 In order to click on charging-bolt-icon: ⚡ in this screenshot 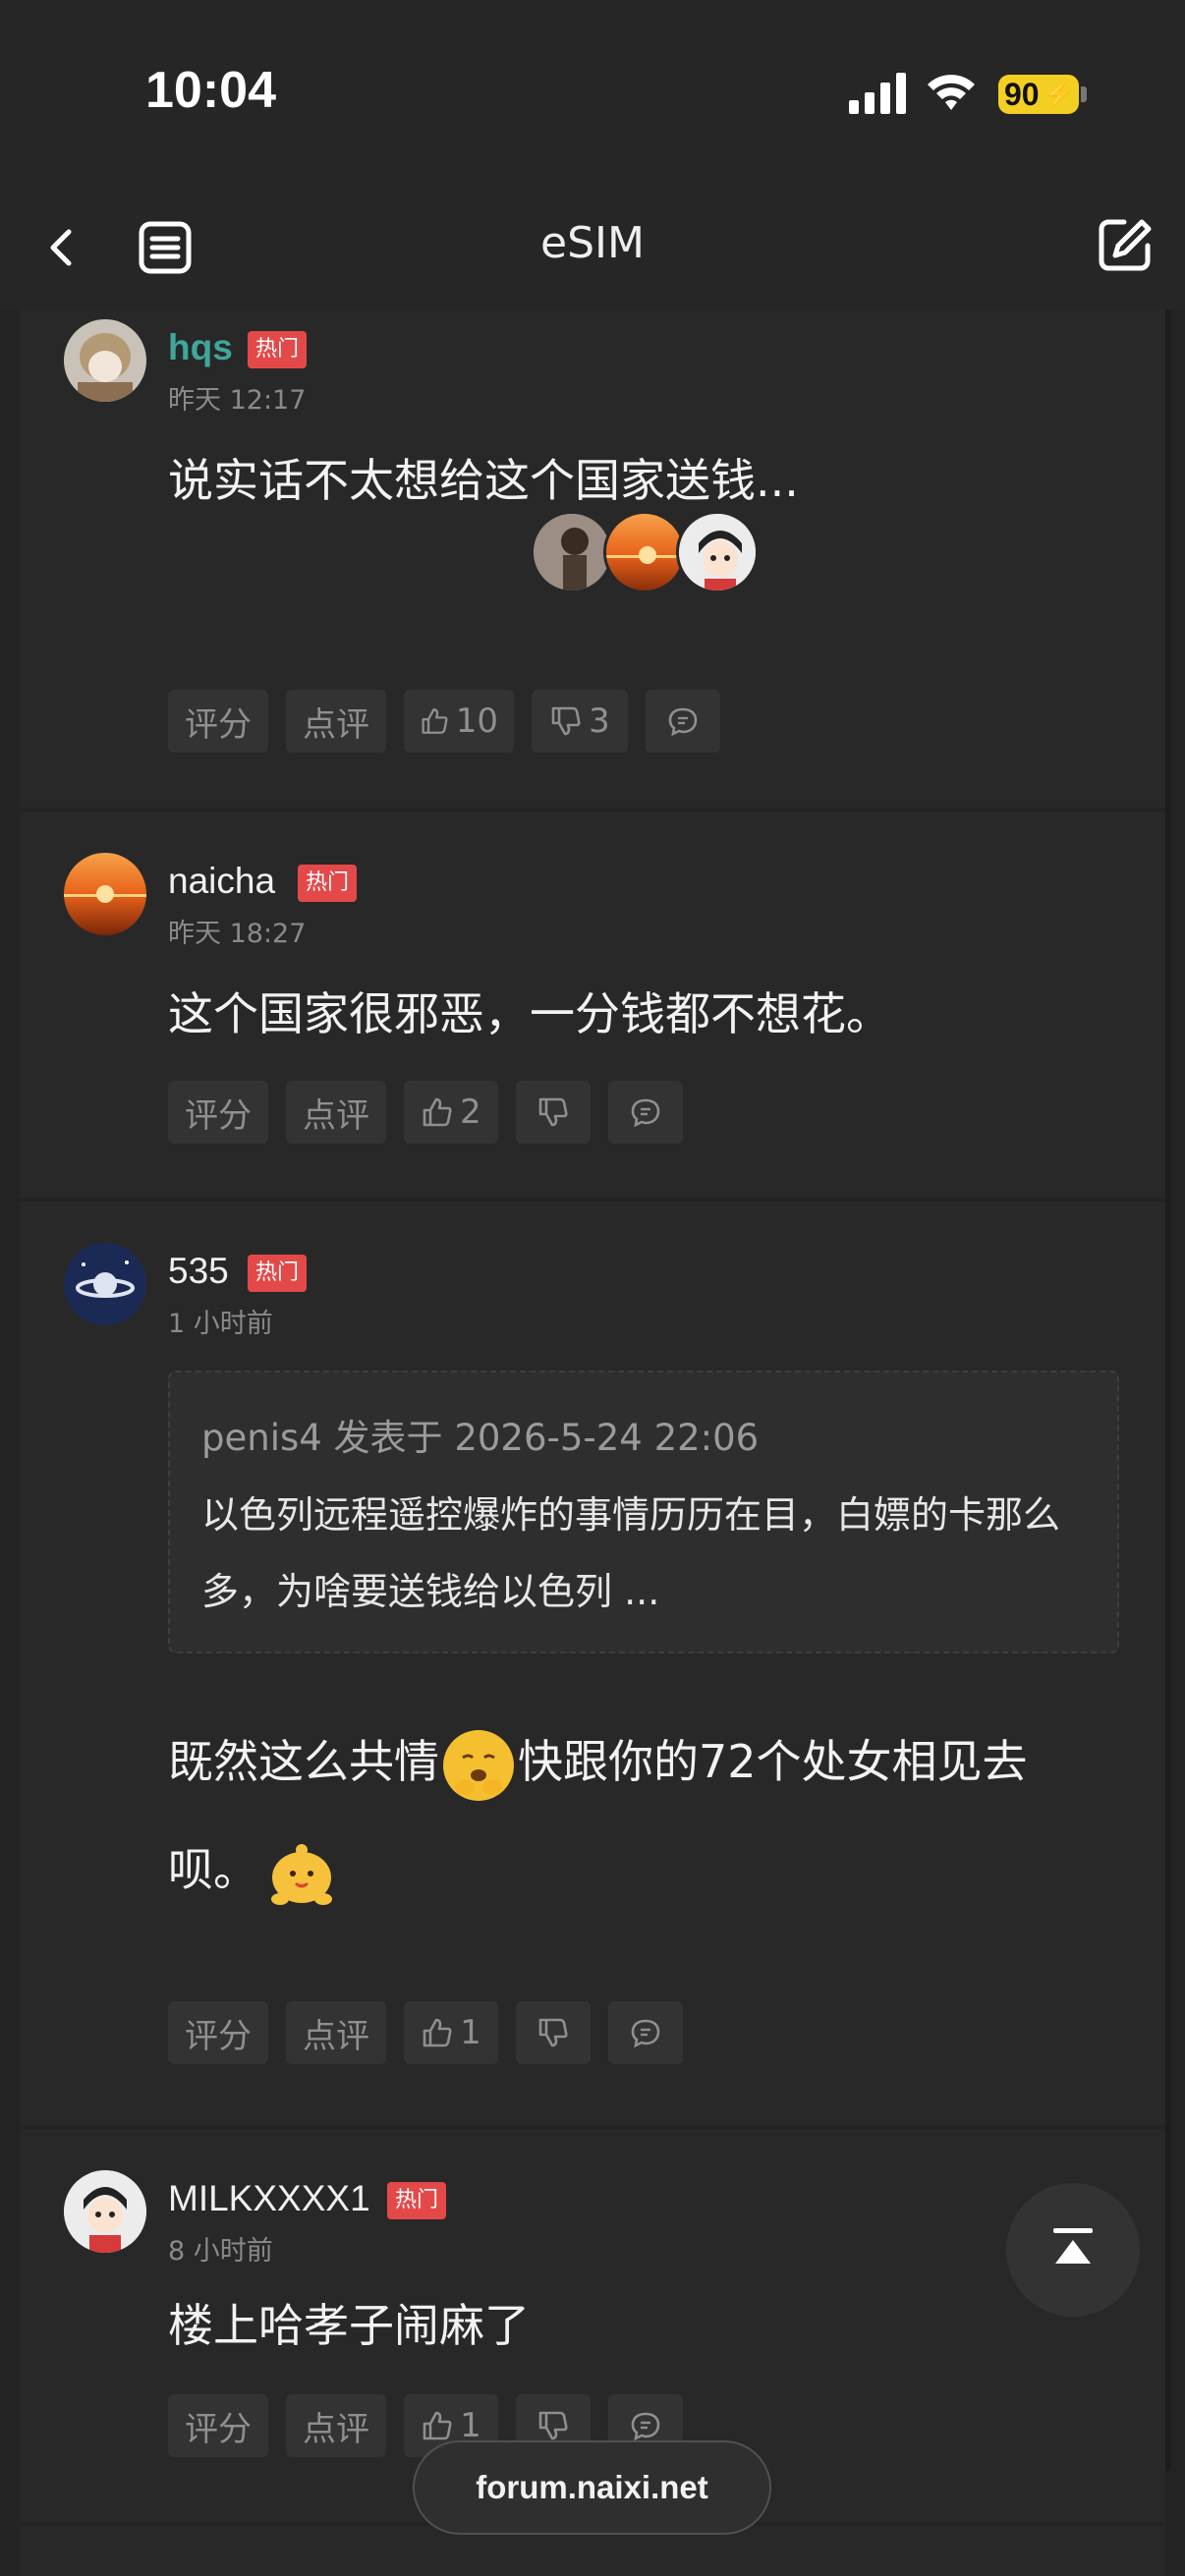, I will do `click(1059, 94)`.